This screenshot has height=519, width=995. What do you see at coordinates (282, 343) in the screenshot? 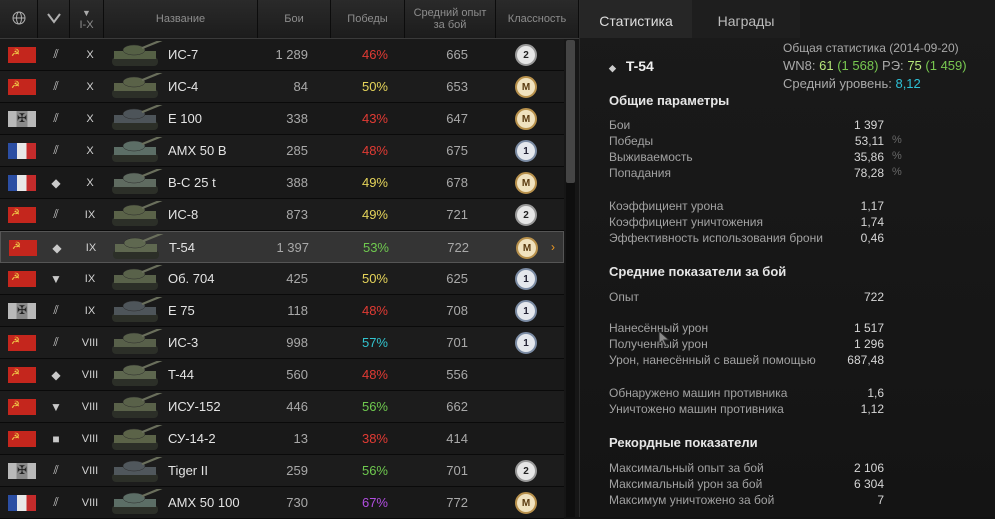
I see `vehicle-row: ⫽ VIII ИС-3 998 57% 701 1` at bounding box center [282, 343].